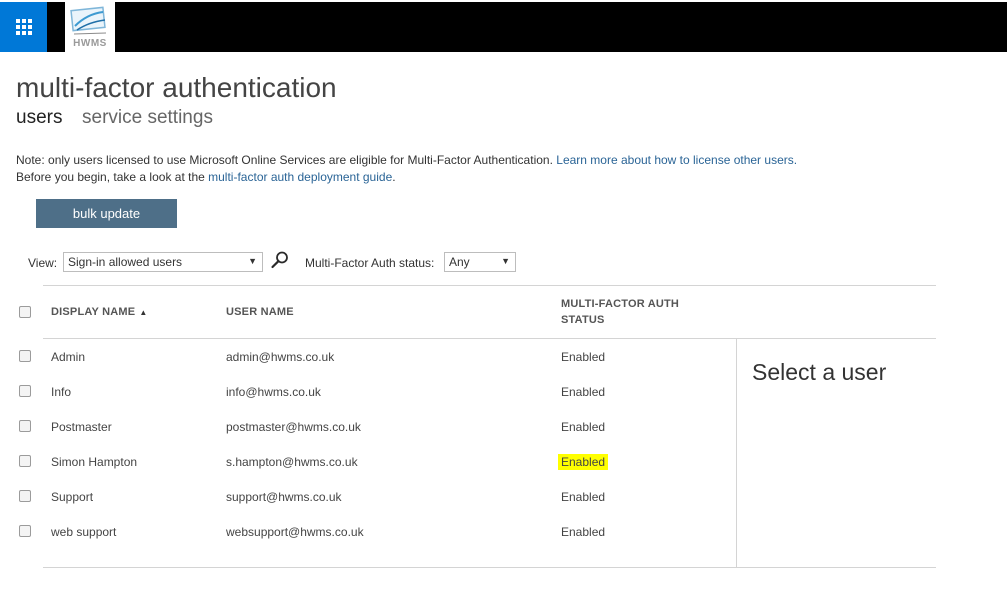 The image size is (1007, 606). What do you see at coordinates (459, 262) in the screenshot?
I see `mfa-status-select-value: Any` at bounding box center [459, 262].